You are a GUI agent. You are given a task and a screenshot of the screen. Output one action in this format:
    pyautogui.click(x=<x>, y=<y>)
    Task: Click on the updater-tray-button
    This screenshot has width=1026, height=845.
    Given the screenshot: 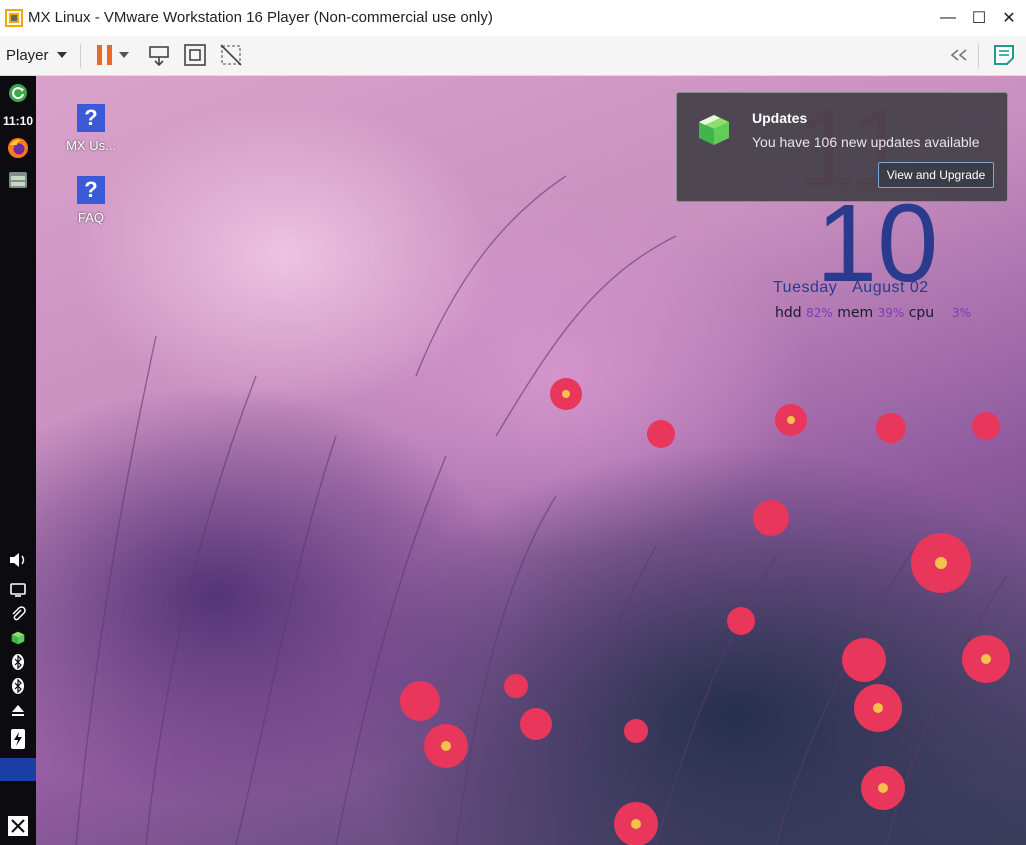 What is the action you would take?
    pyautogui.click(x=18, y=638)
    